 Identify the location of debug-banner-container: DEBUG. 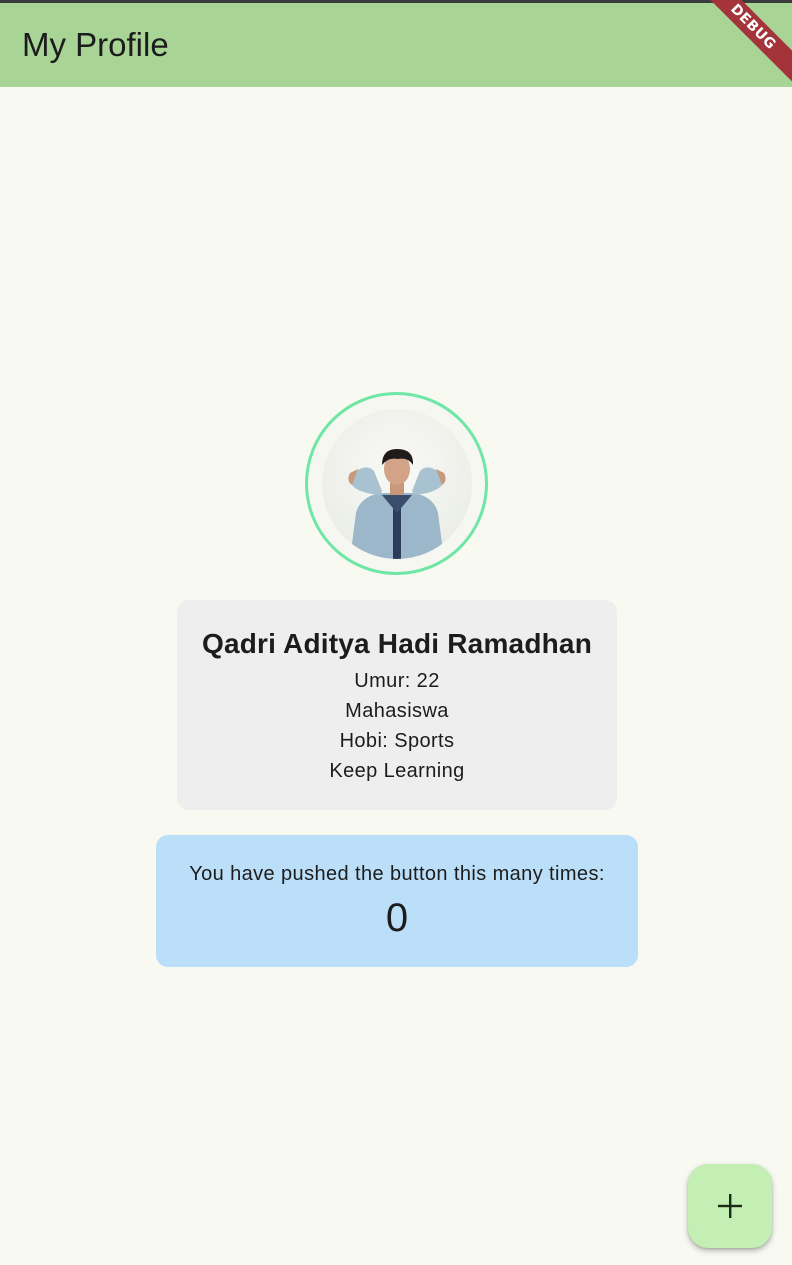
(742, 50).